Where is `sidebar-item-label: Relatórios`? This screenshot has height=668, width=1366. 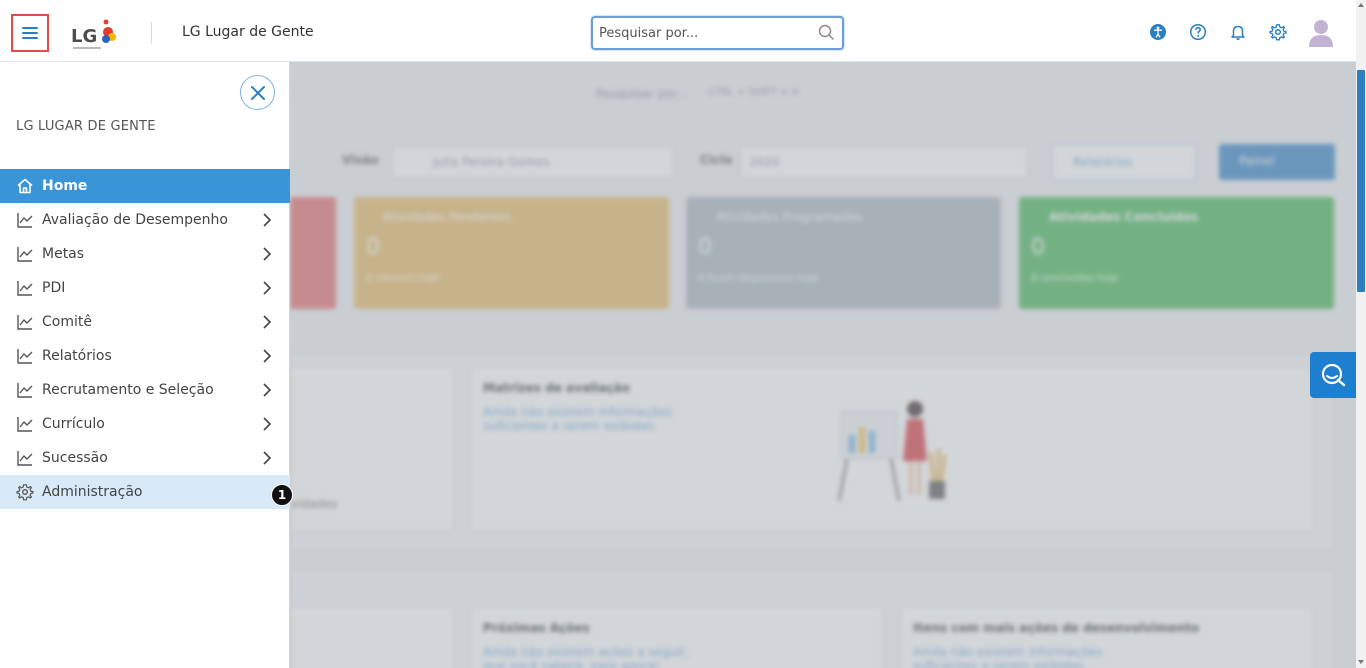 sidebar-item-label: Relatórios is located at coordinates (77, 356).